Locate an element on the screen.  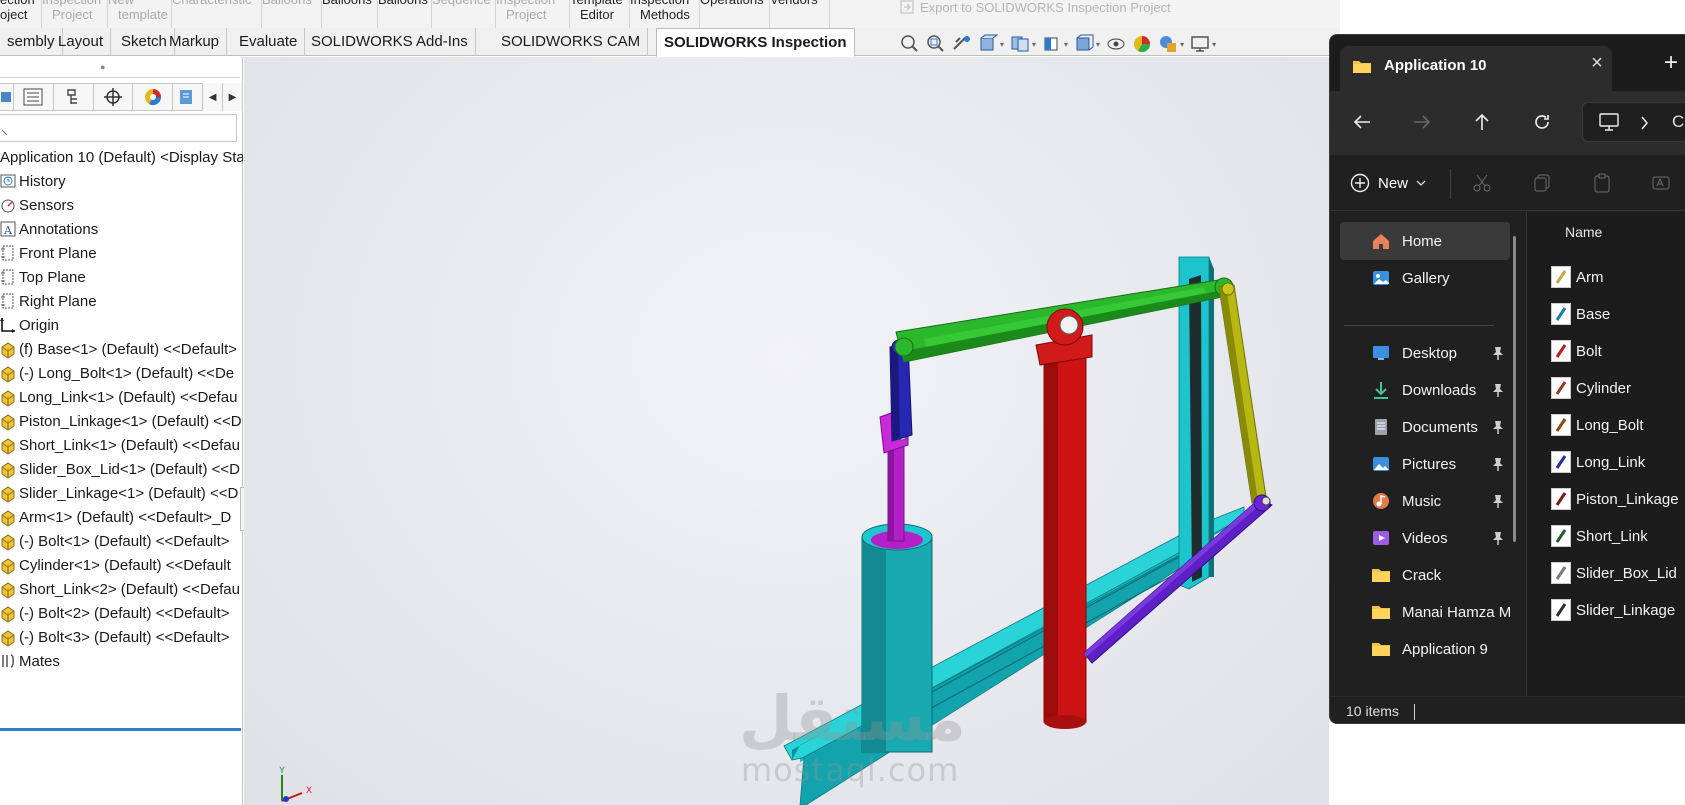
up-arrow-icon is located at coordinates (1482, 122).